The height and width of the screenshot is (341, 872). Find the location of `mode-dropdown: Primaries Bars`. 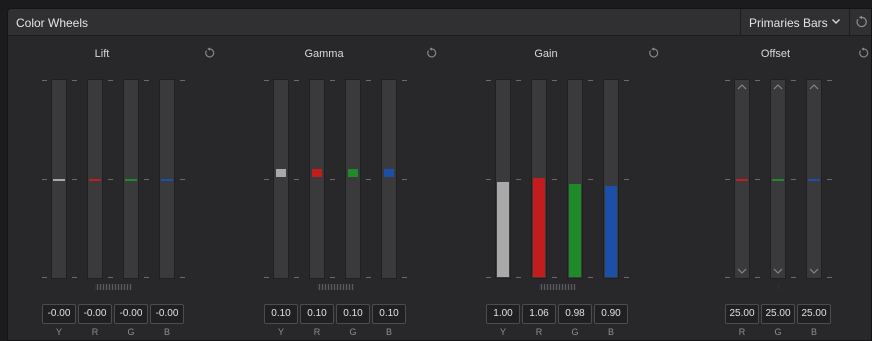

mode-dropdown: Primaries Bars is located at coordinates (795, 22).